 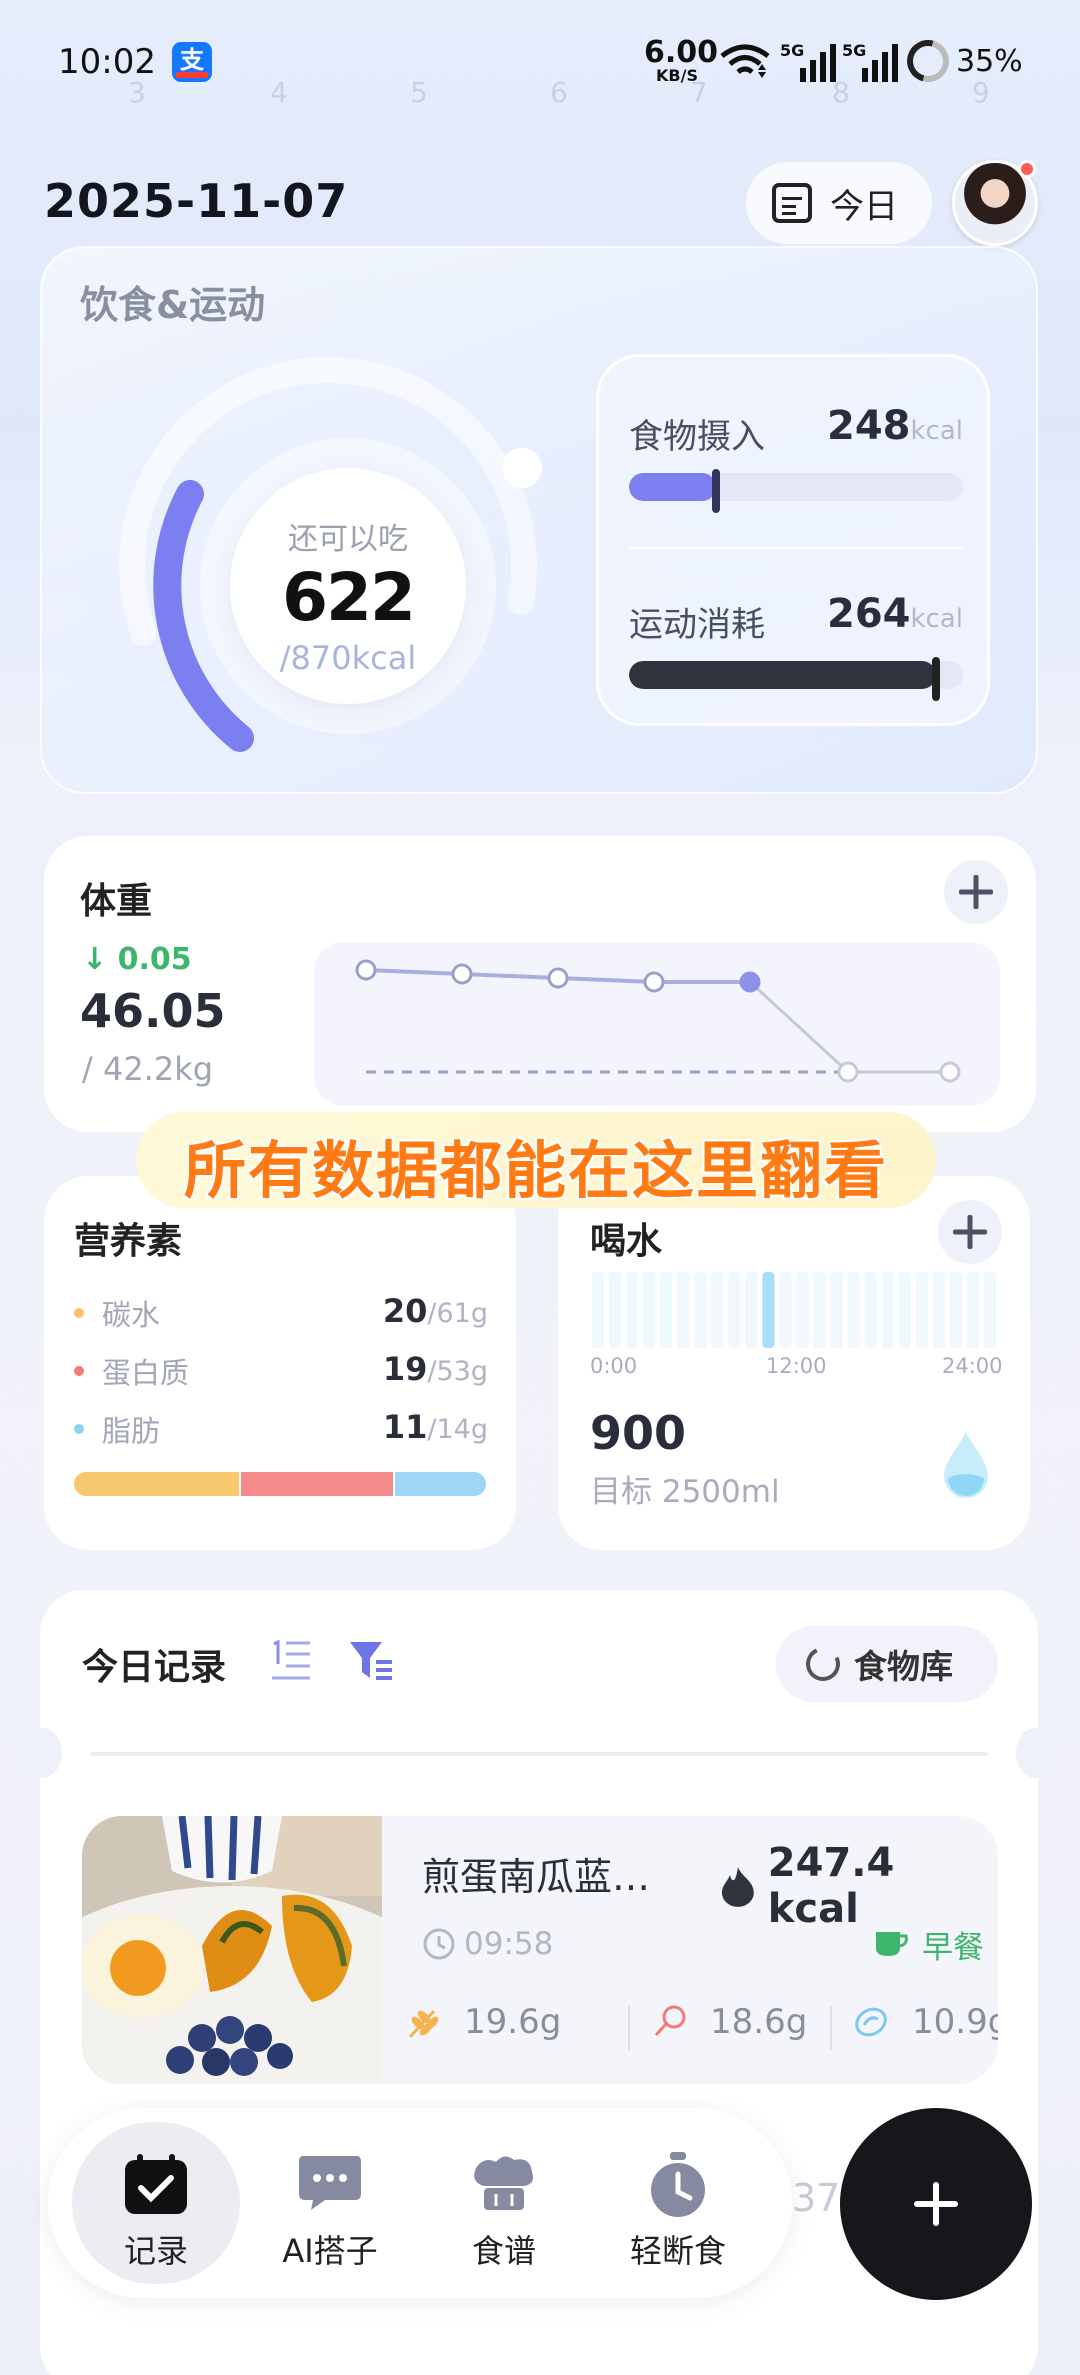 What do you see at coordinates (148, 1069) in the screenshot?
I see `weight-target: / 42.2kg` at bounding box center [148, 1069].